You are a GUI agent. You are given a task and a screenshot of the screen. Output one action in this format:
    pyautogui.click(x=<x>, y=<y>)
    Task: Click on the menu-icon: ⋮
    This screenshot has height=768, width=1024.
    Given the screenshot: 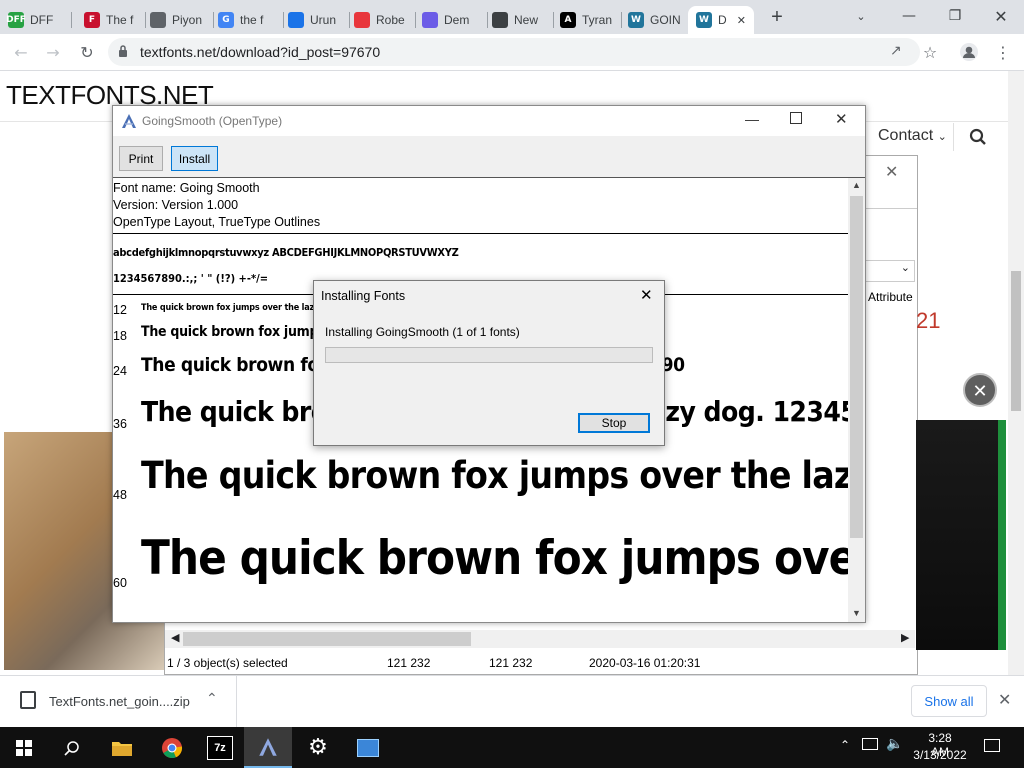 What is the action you would take?
    pyautogui.click(x=1003, y=52)
    